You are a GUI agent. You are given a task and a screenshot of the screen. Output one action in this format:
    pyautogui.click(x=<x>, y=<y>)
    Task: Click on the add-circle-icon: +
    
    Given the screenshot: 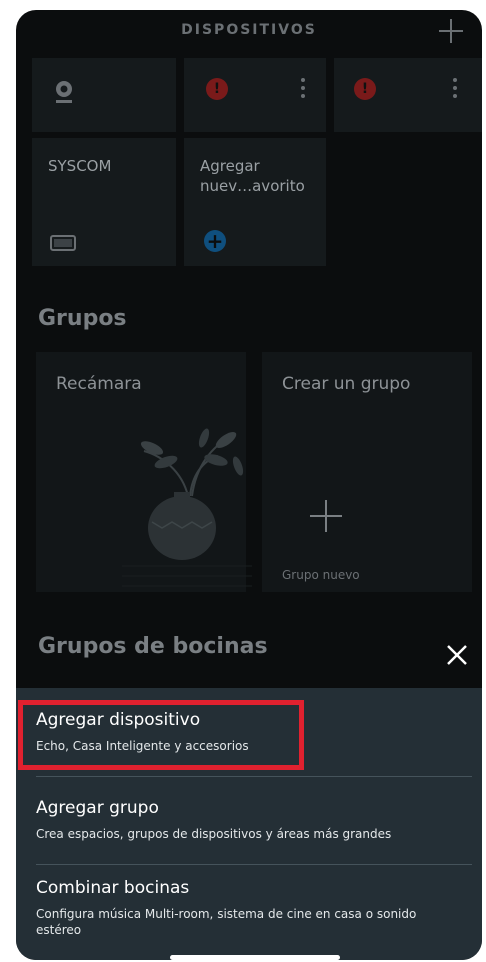 What is the action you would take?
    pyautogui.click(x=215, y=241)
    